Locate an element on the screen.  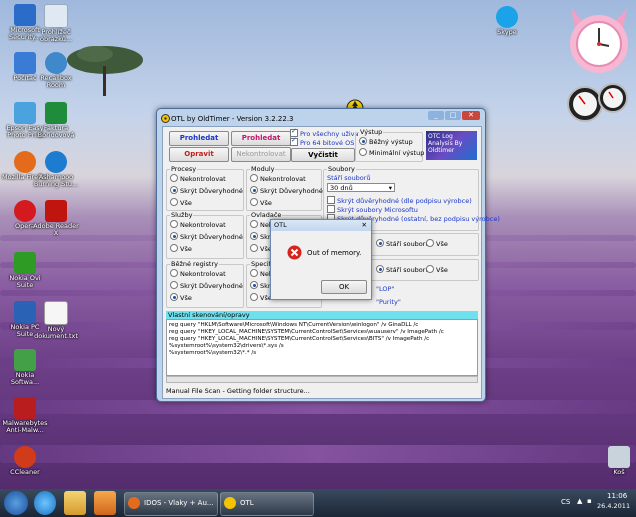
desktop-icon-adobe-reader: Adobe Reader X is located at coordinates (56, 218).